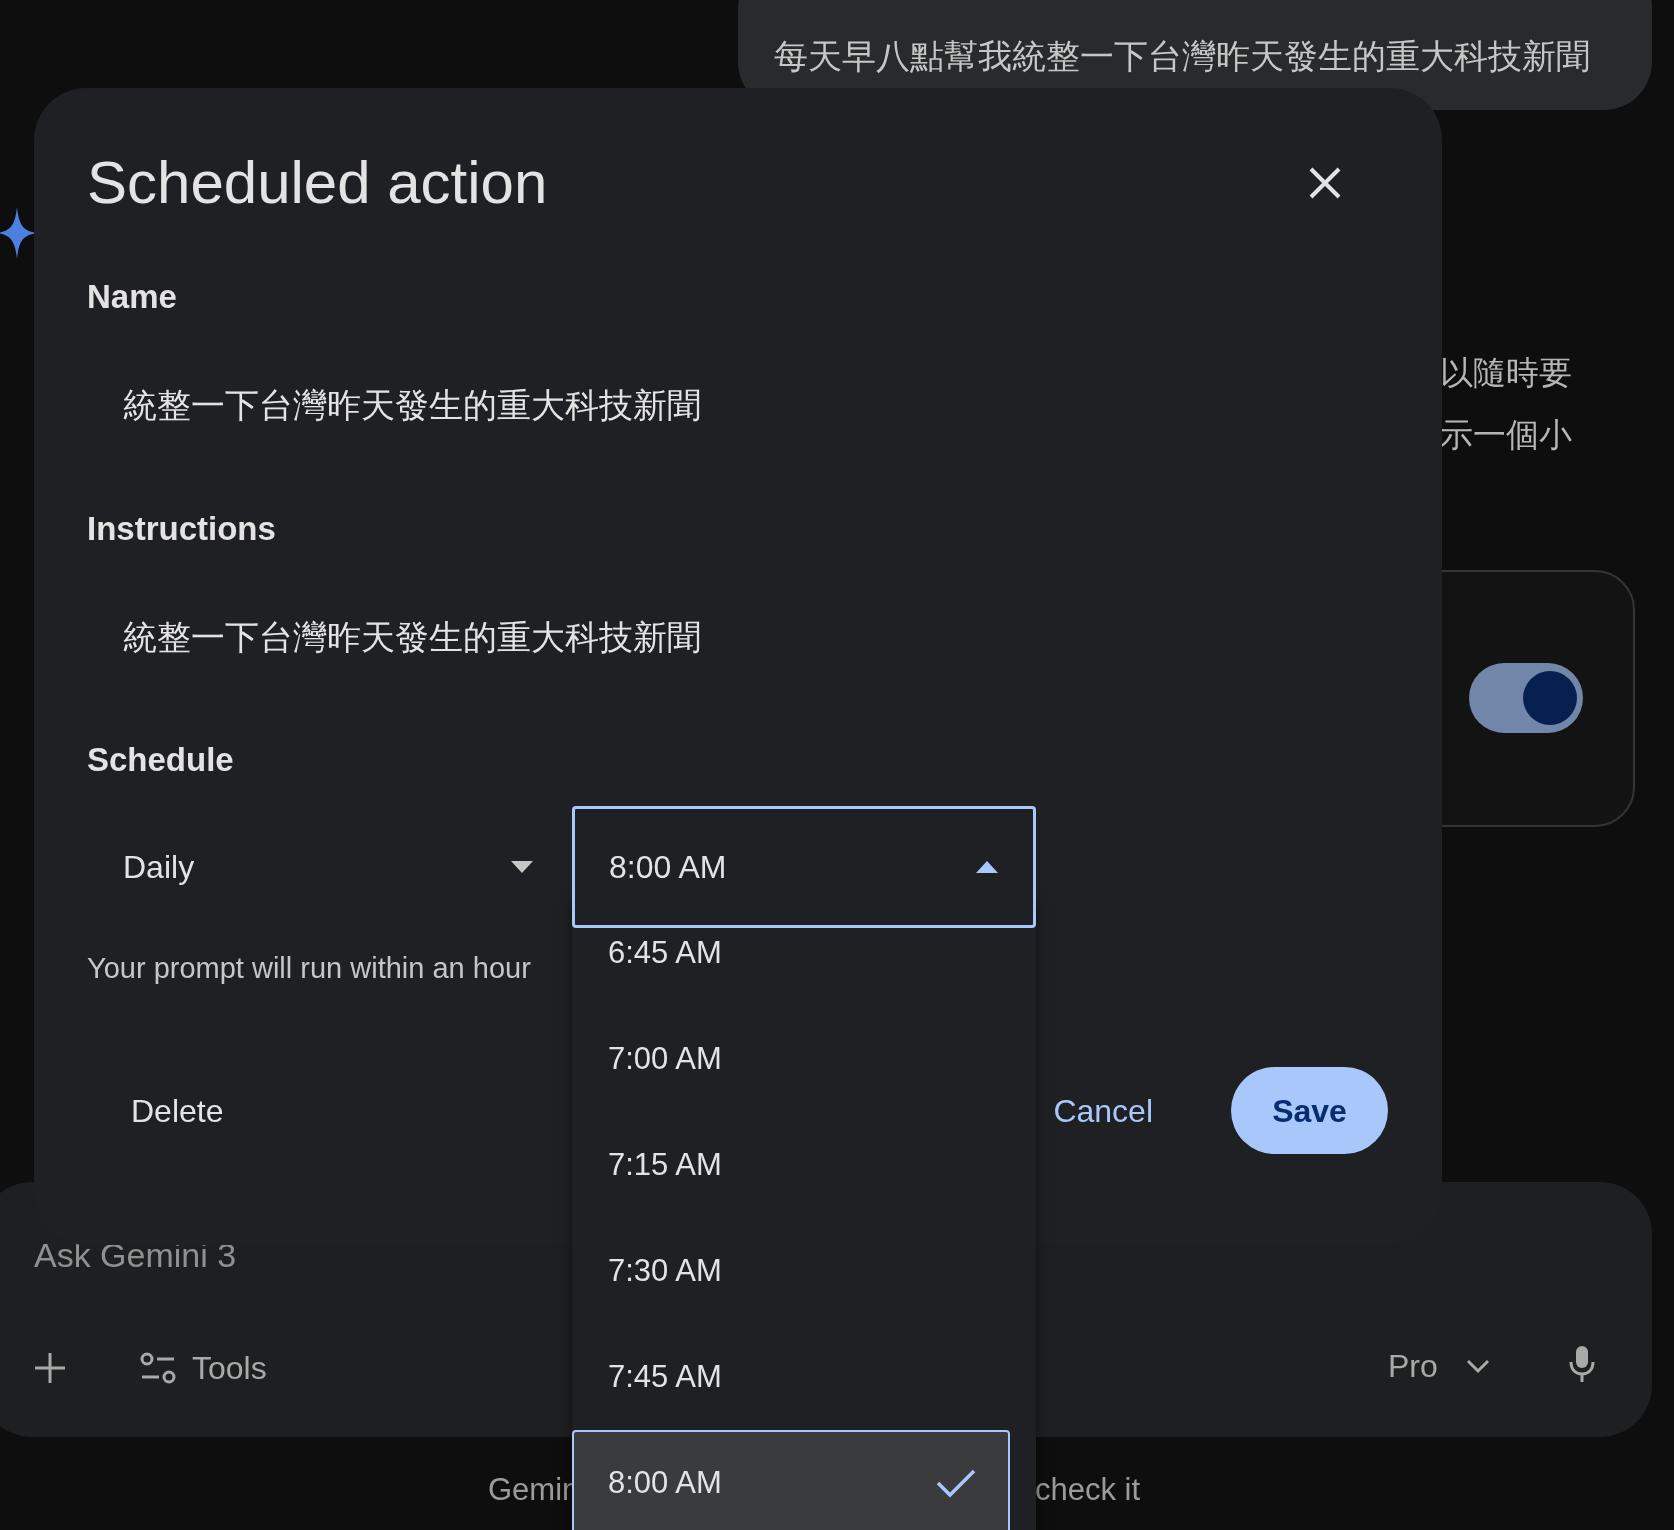  Describe the element at coordinates (1582, 1364) in the screenshot. I see `microphone-icon` at that location.